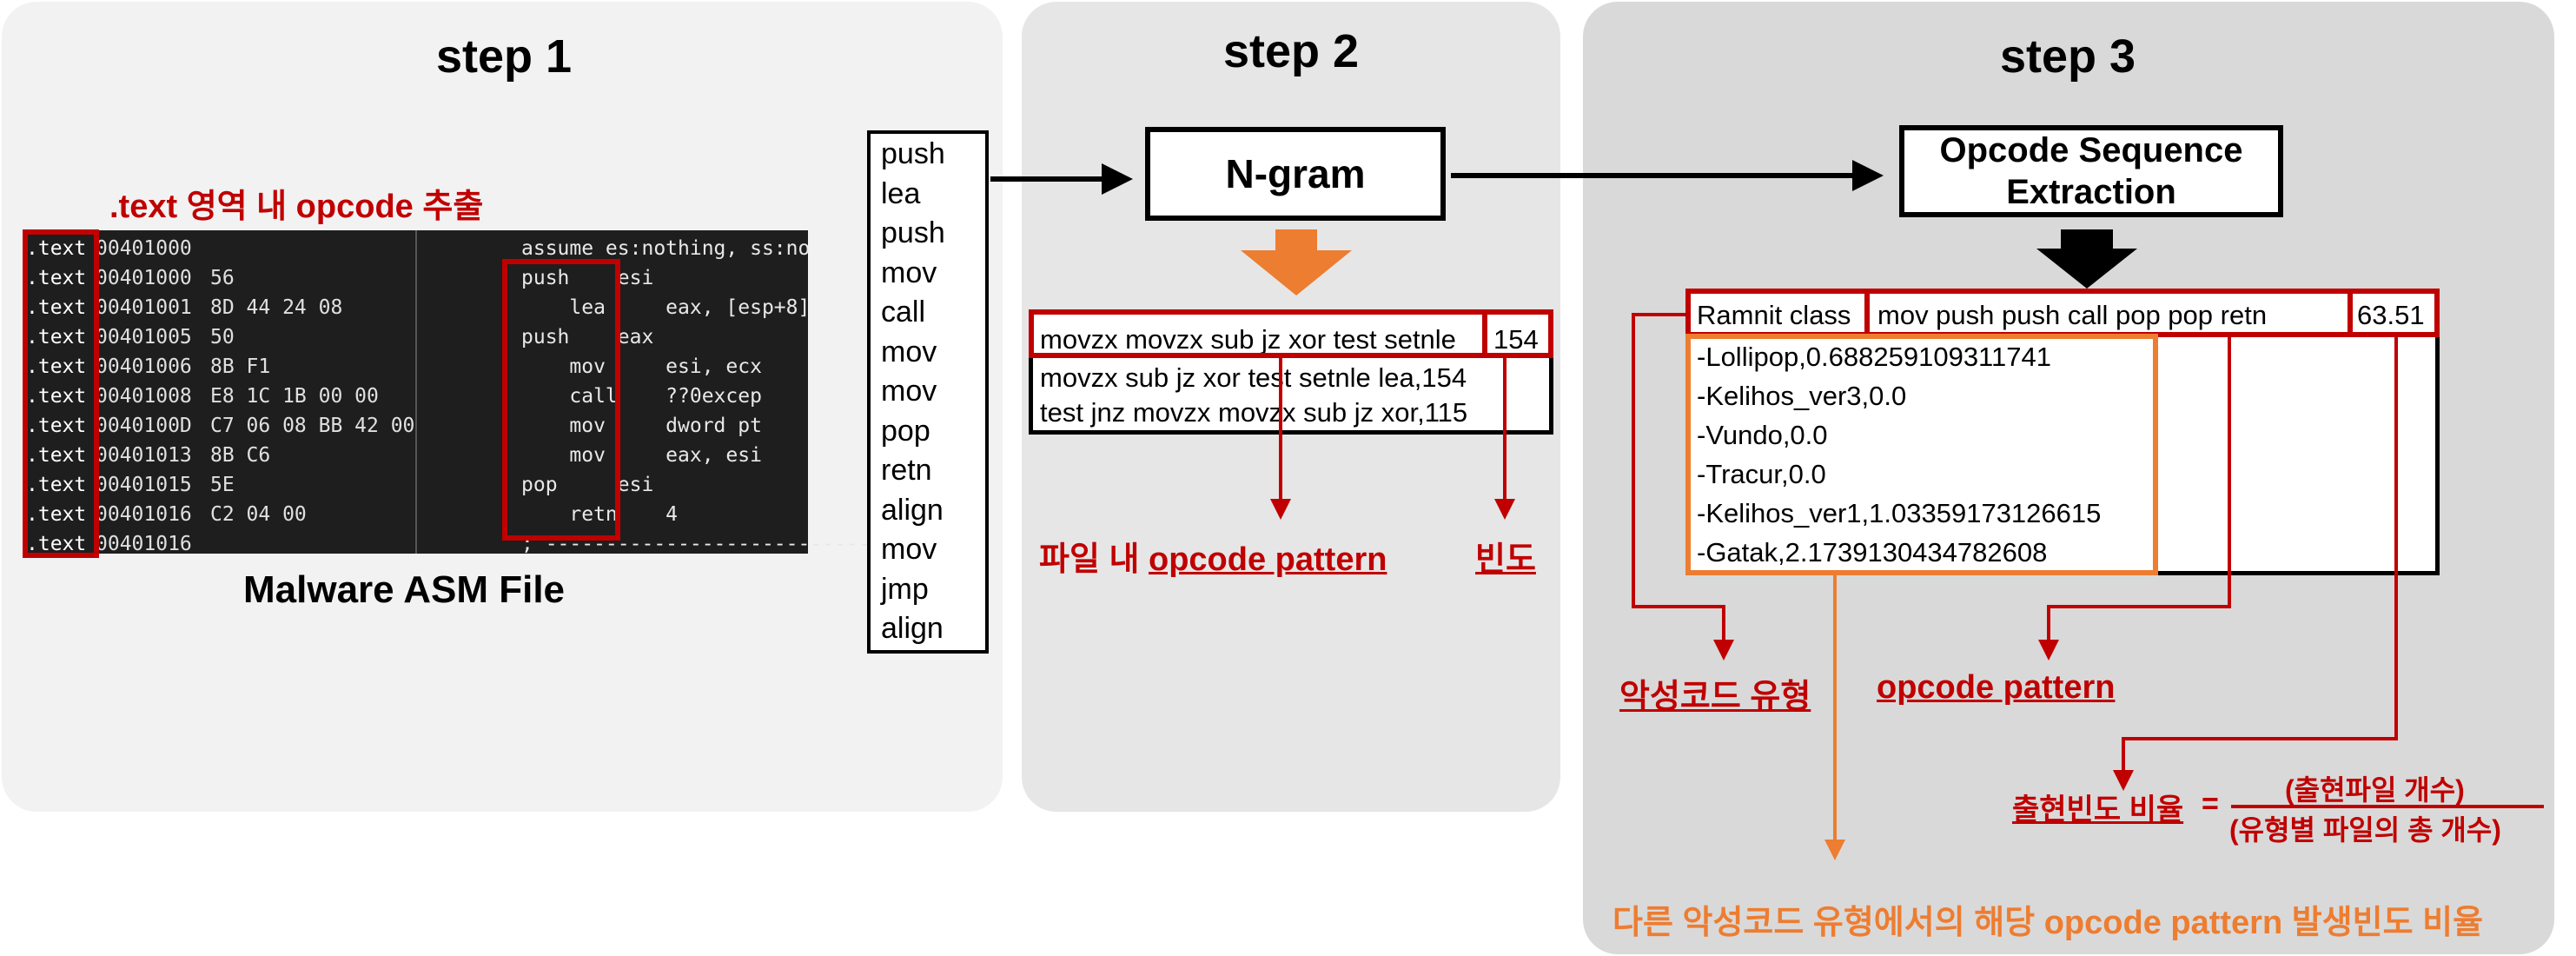 This screenshot has width=2576, height=956. I want to click on block-arrow-black, so click(2086, 259).